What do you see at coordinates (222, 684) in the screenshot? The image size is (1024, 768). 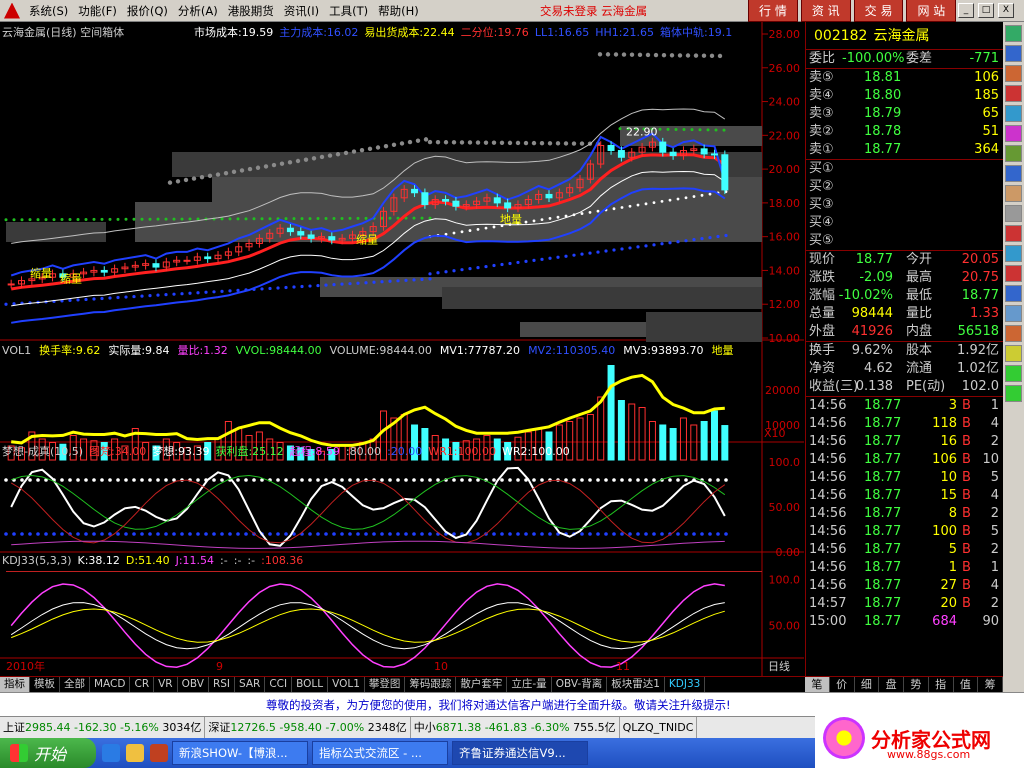 I see `indicator-tab-7: RSI` at bounding box center [222, 684].